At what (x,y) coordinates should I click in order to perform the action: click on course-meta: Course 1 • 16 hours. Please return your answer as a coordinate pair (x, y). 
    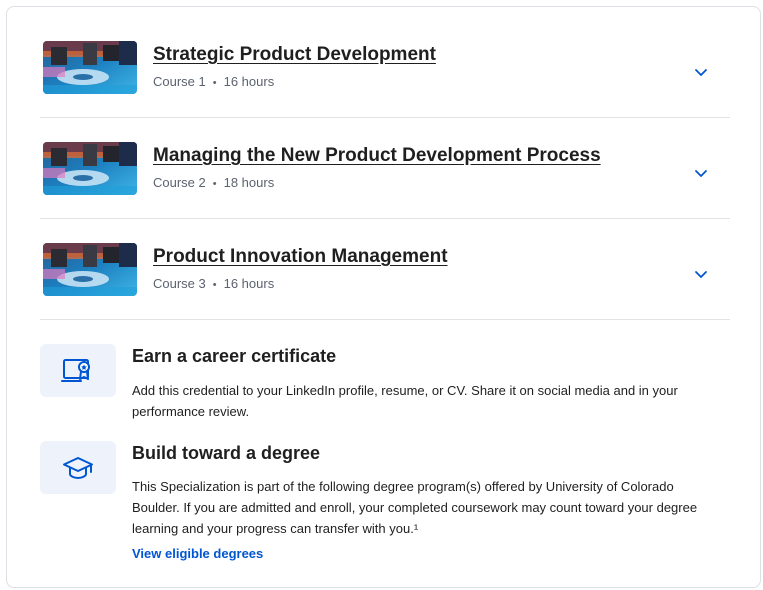
    Looking at the image, I should click on (213, 81).